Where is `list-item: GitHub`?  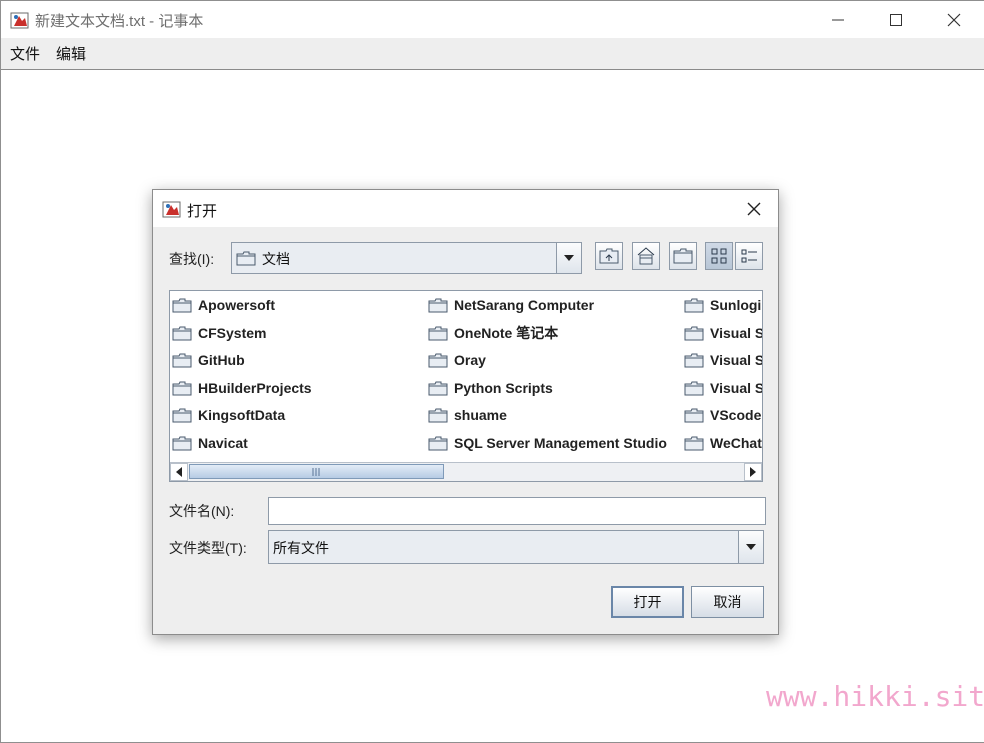
list-item: GitHub is located at coordinates (208, 360).